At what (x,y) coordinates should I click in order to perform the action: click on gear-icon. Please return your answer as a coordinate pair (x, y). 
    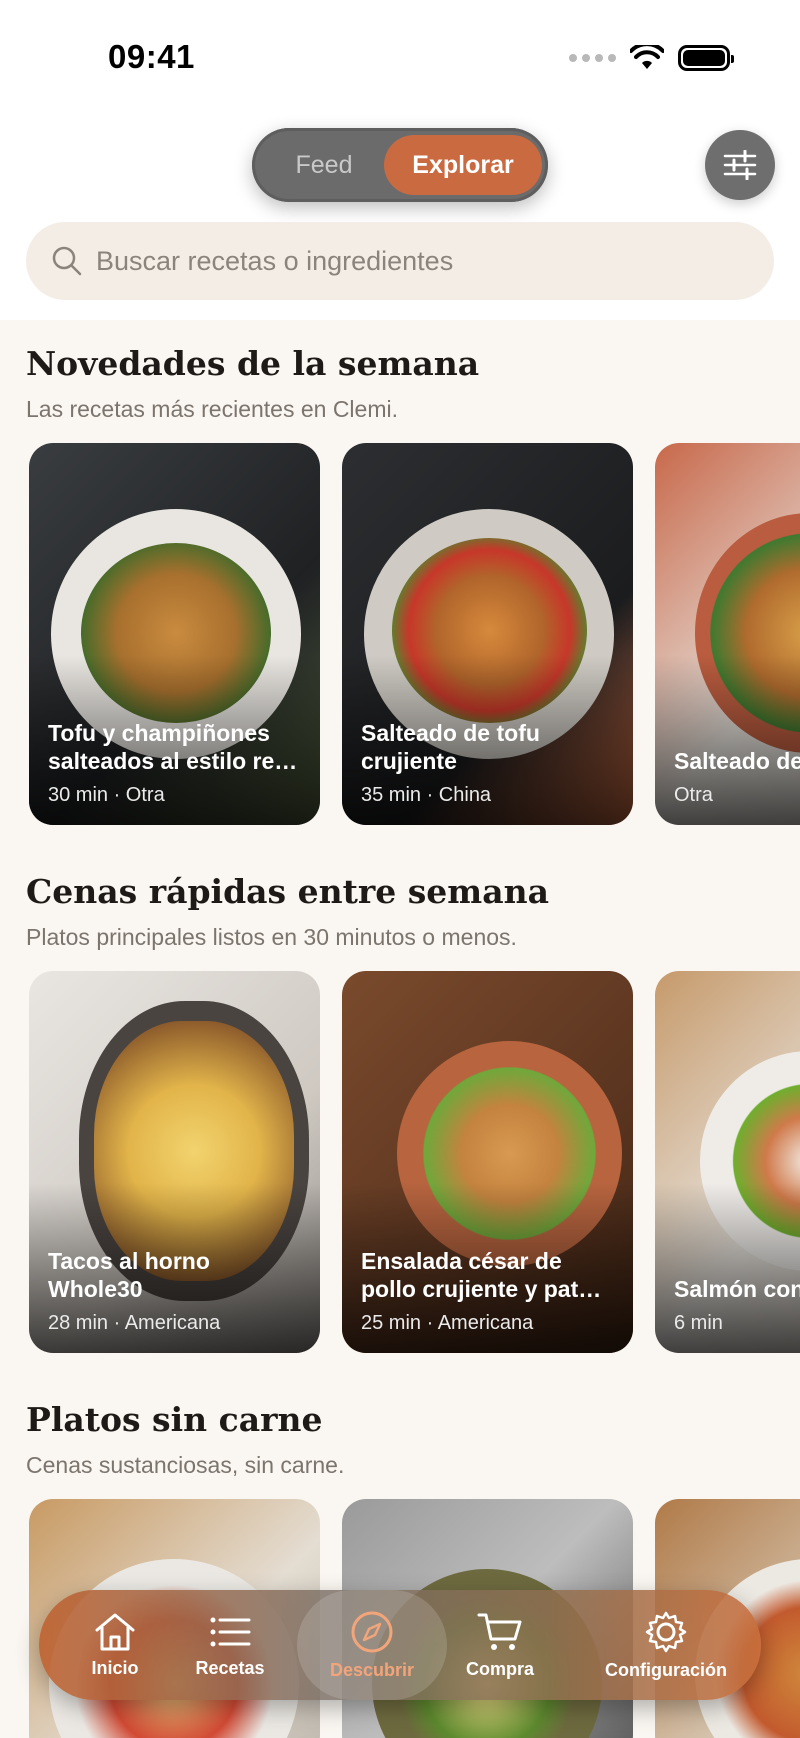
    Looking at the image, I should click on (666, 1631).